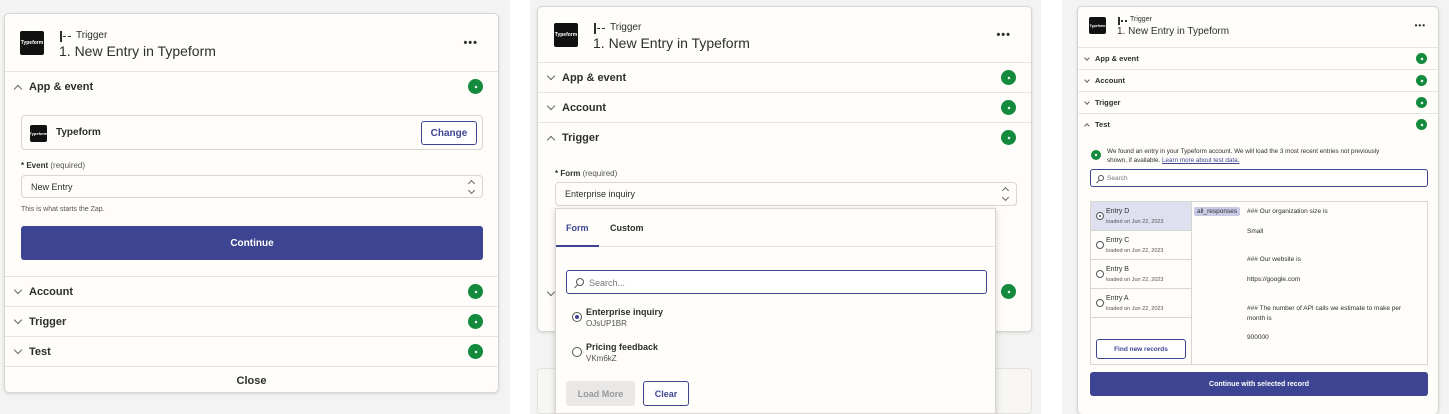  What do you see at coordinates (580, 282) in the screenshot?
I see `search-icon` at bounding box center [580, 282].